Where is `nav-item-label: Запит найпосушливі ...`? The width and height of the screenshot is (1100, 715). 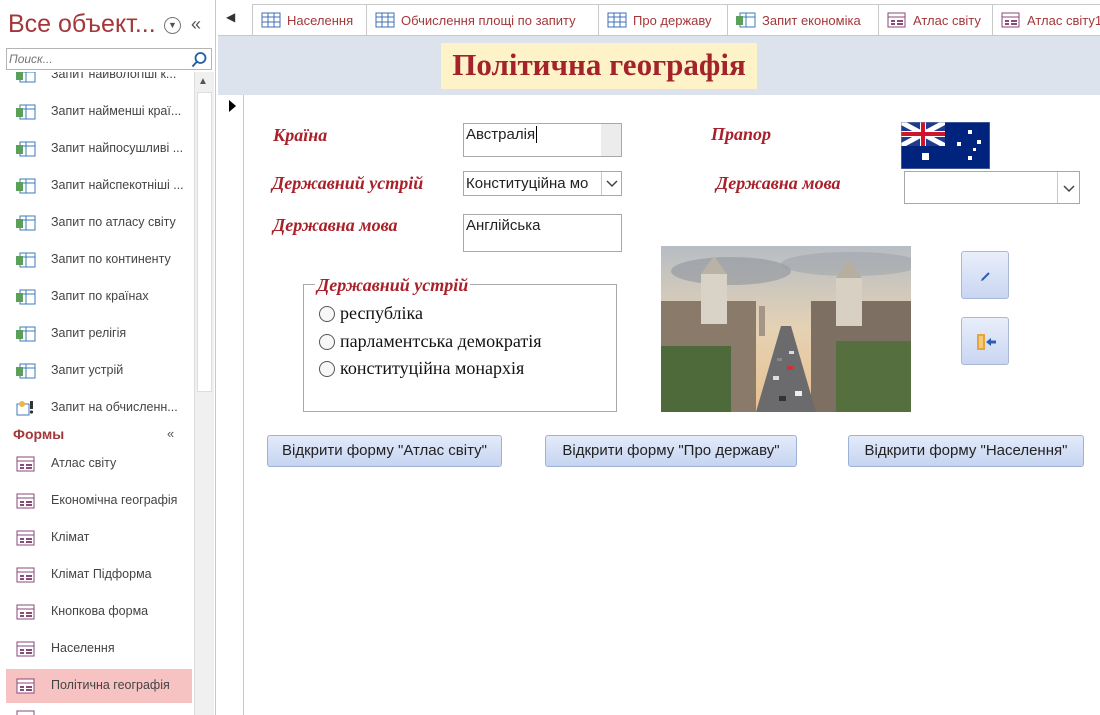 nav-item-label: Запит найпосушливі ... is located at coordinates (117, 148).